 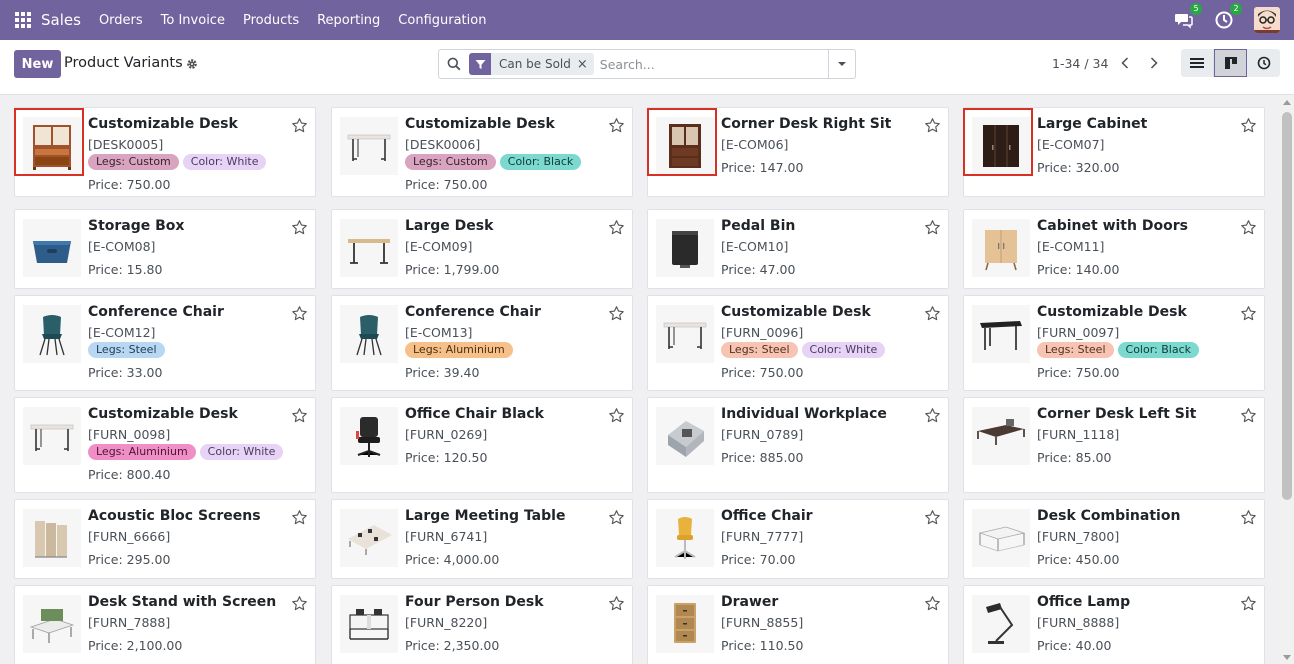 What do you see at coordinates (1197, 63) in the screenshot?
I see `list-view-button` at bounding box center [1197, 63].